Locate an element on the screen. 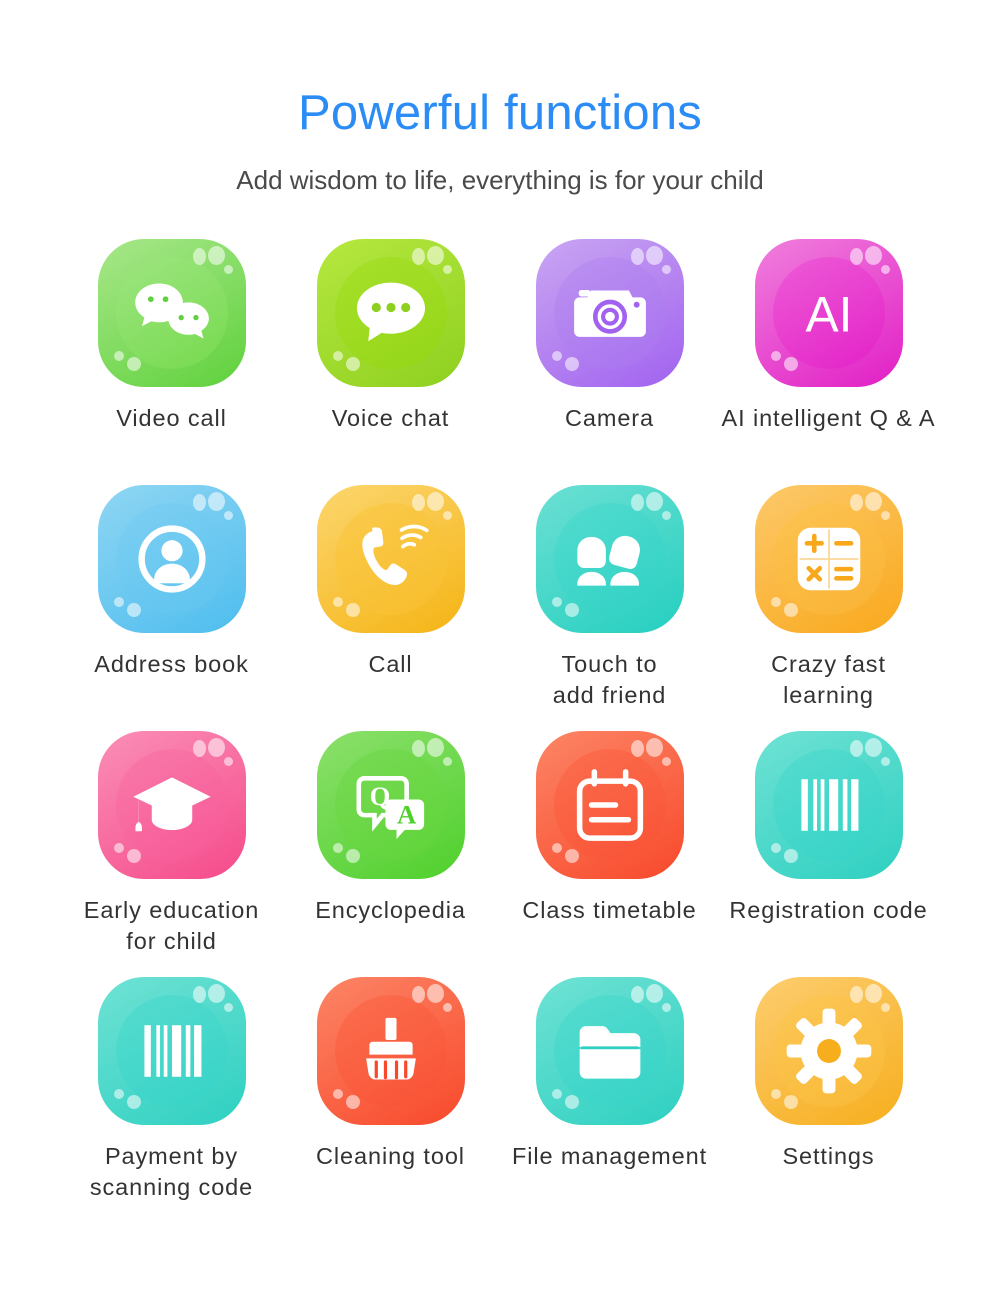 This screenshot has width=1000, height=1313. feature-tile: QA is located at coordinates (390, 804).